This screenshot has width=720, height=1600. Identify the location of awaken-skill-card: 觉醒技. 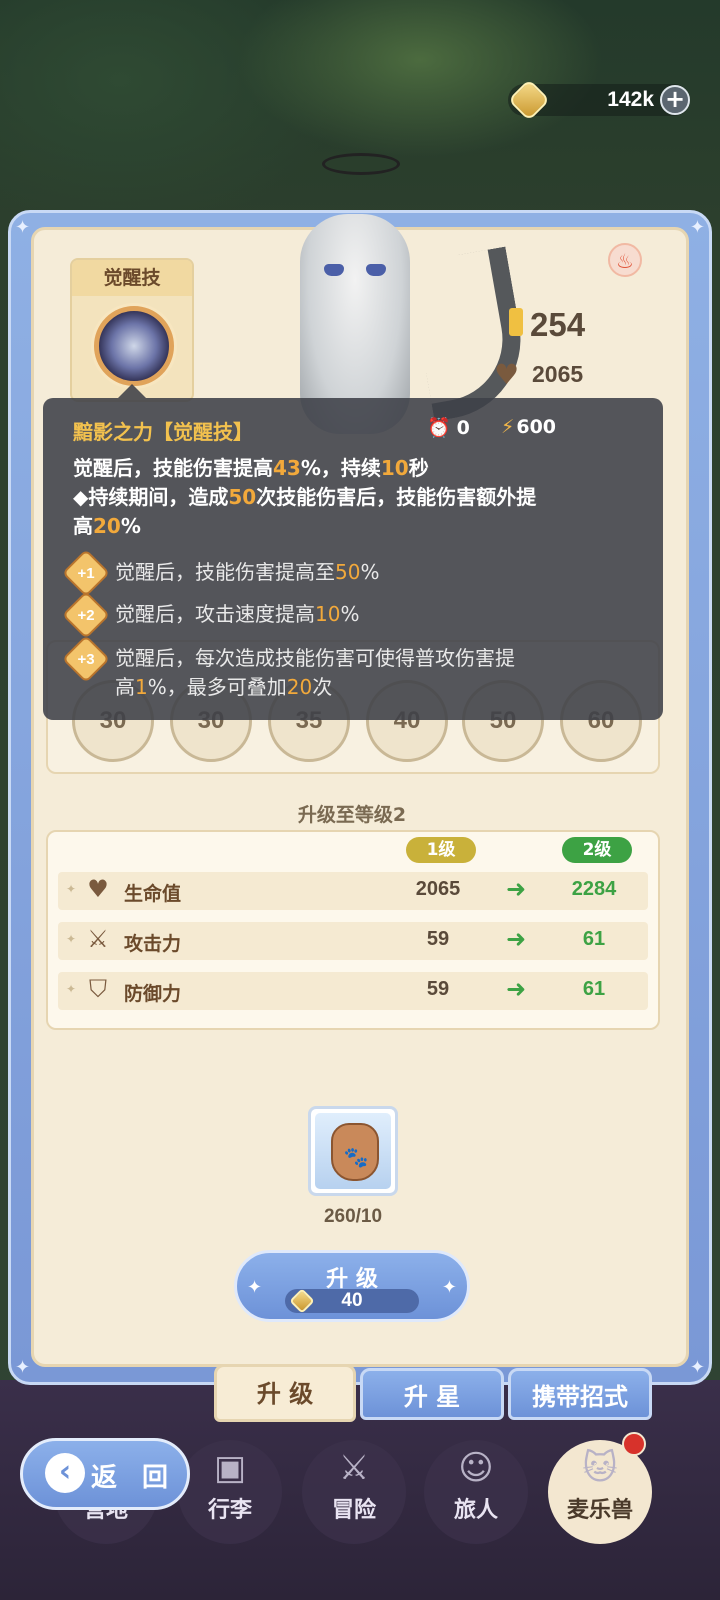
(132, 330).